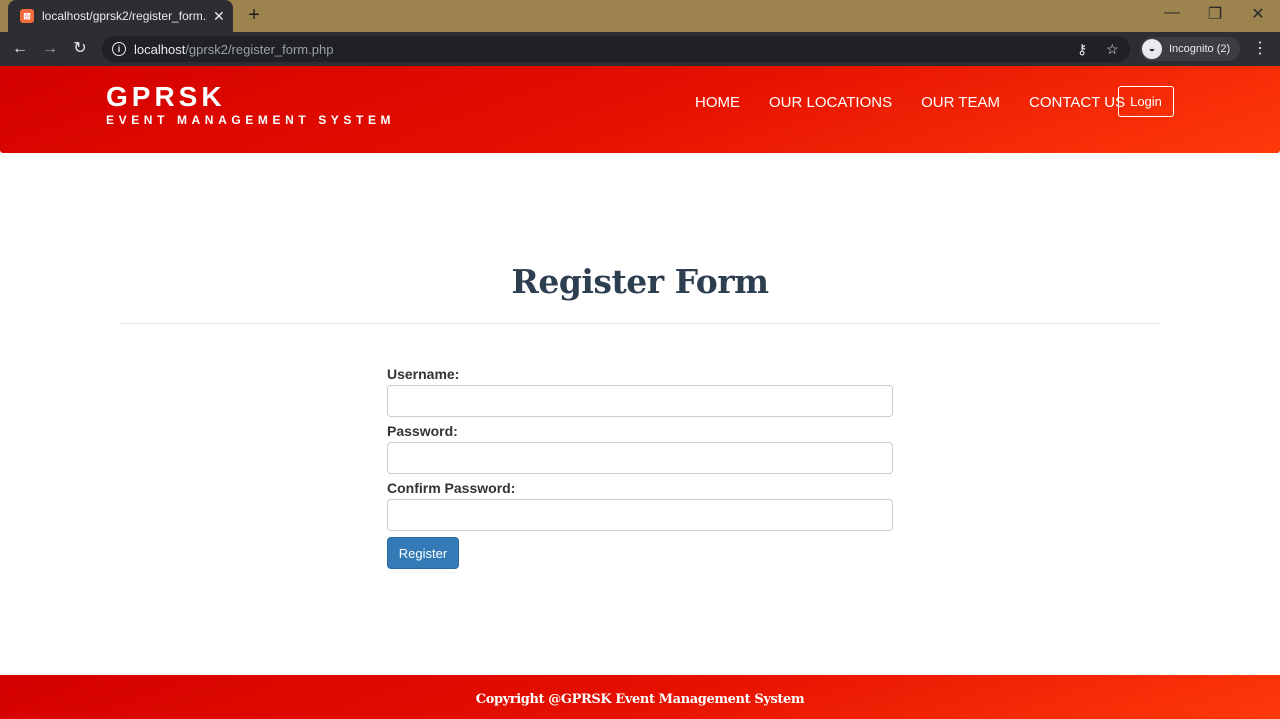 The height and width of the screenshot is (719, 1280). What do you see at coordinates (640, 401) in the screenshot?
I see `username-input` at bounding box center [640, 401].